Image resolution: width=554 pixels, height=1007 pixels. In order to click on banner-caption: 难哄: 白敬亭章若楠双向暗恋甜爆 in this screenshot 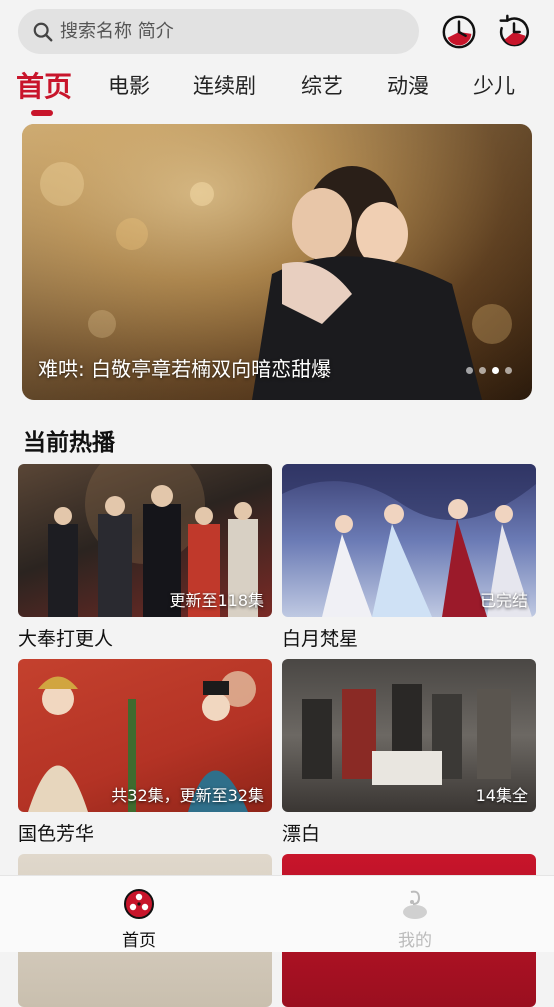, I will do `click(185, 369)`.